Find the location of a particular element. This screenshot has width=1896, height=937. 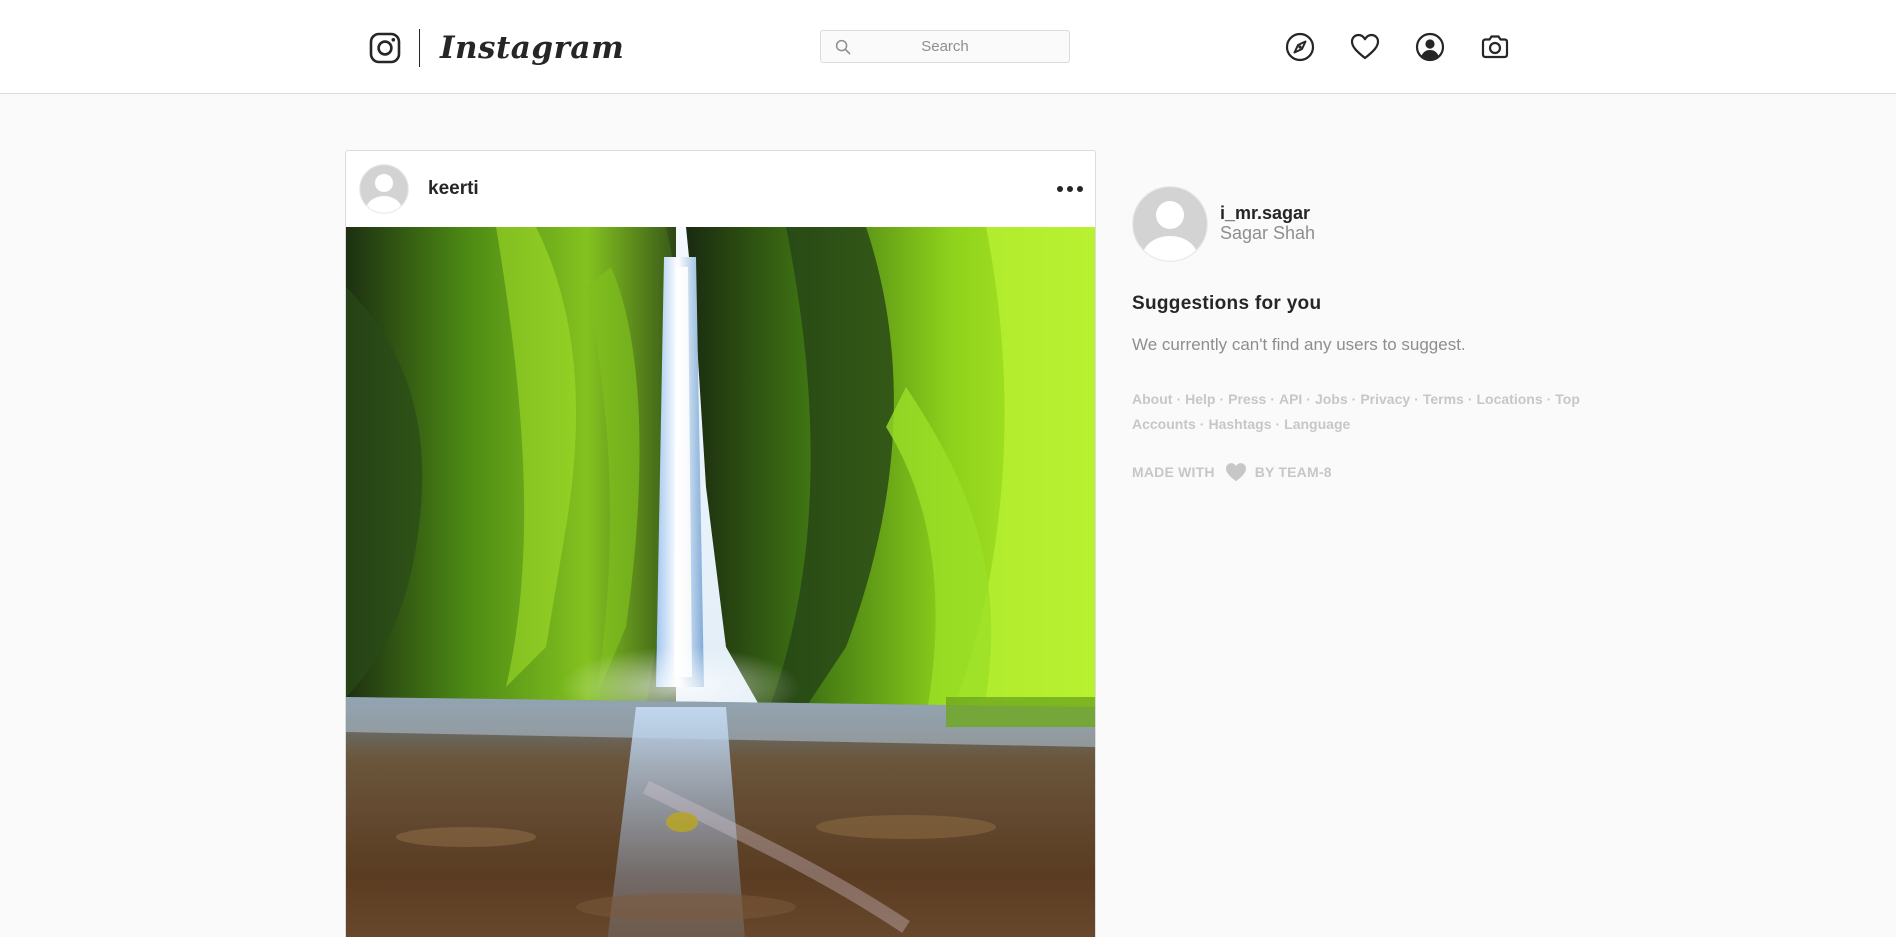

footer-link-terms: Terms is located at coordinates (1443, 399).